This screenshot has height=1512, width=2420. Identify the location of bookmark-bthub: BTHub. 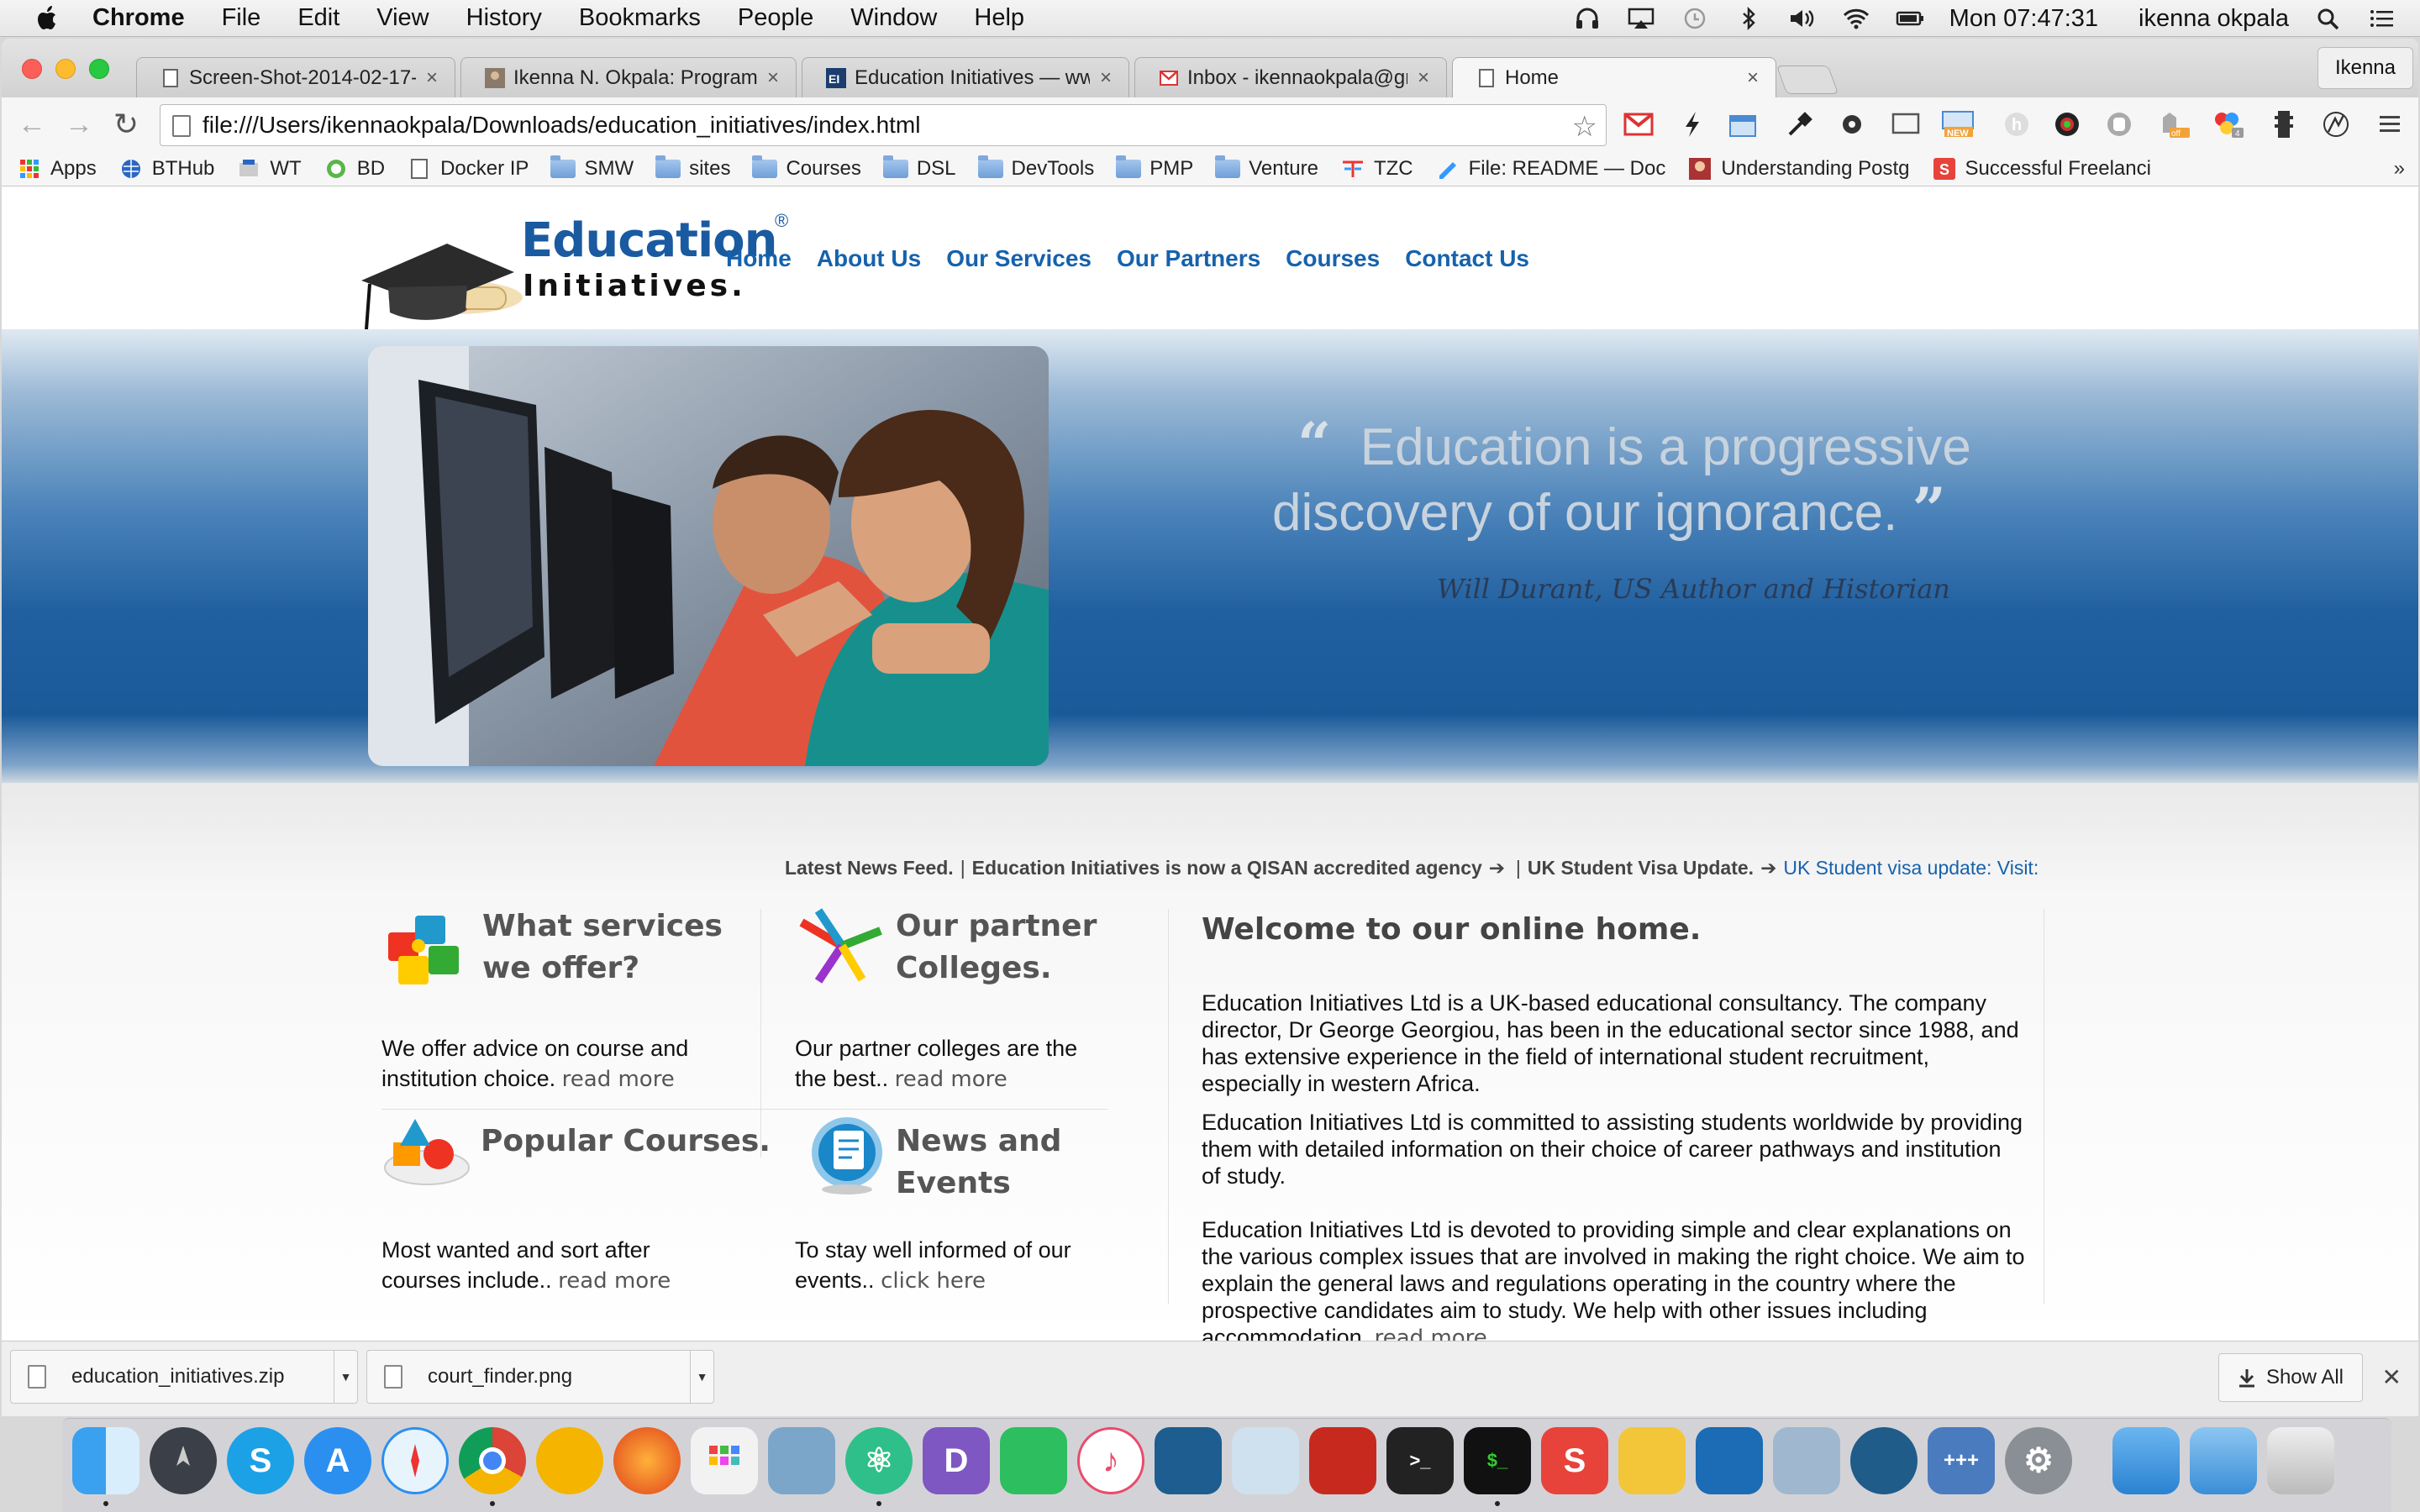
(166, 169).